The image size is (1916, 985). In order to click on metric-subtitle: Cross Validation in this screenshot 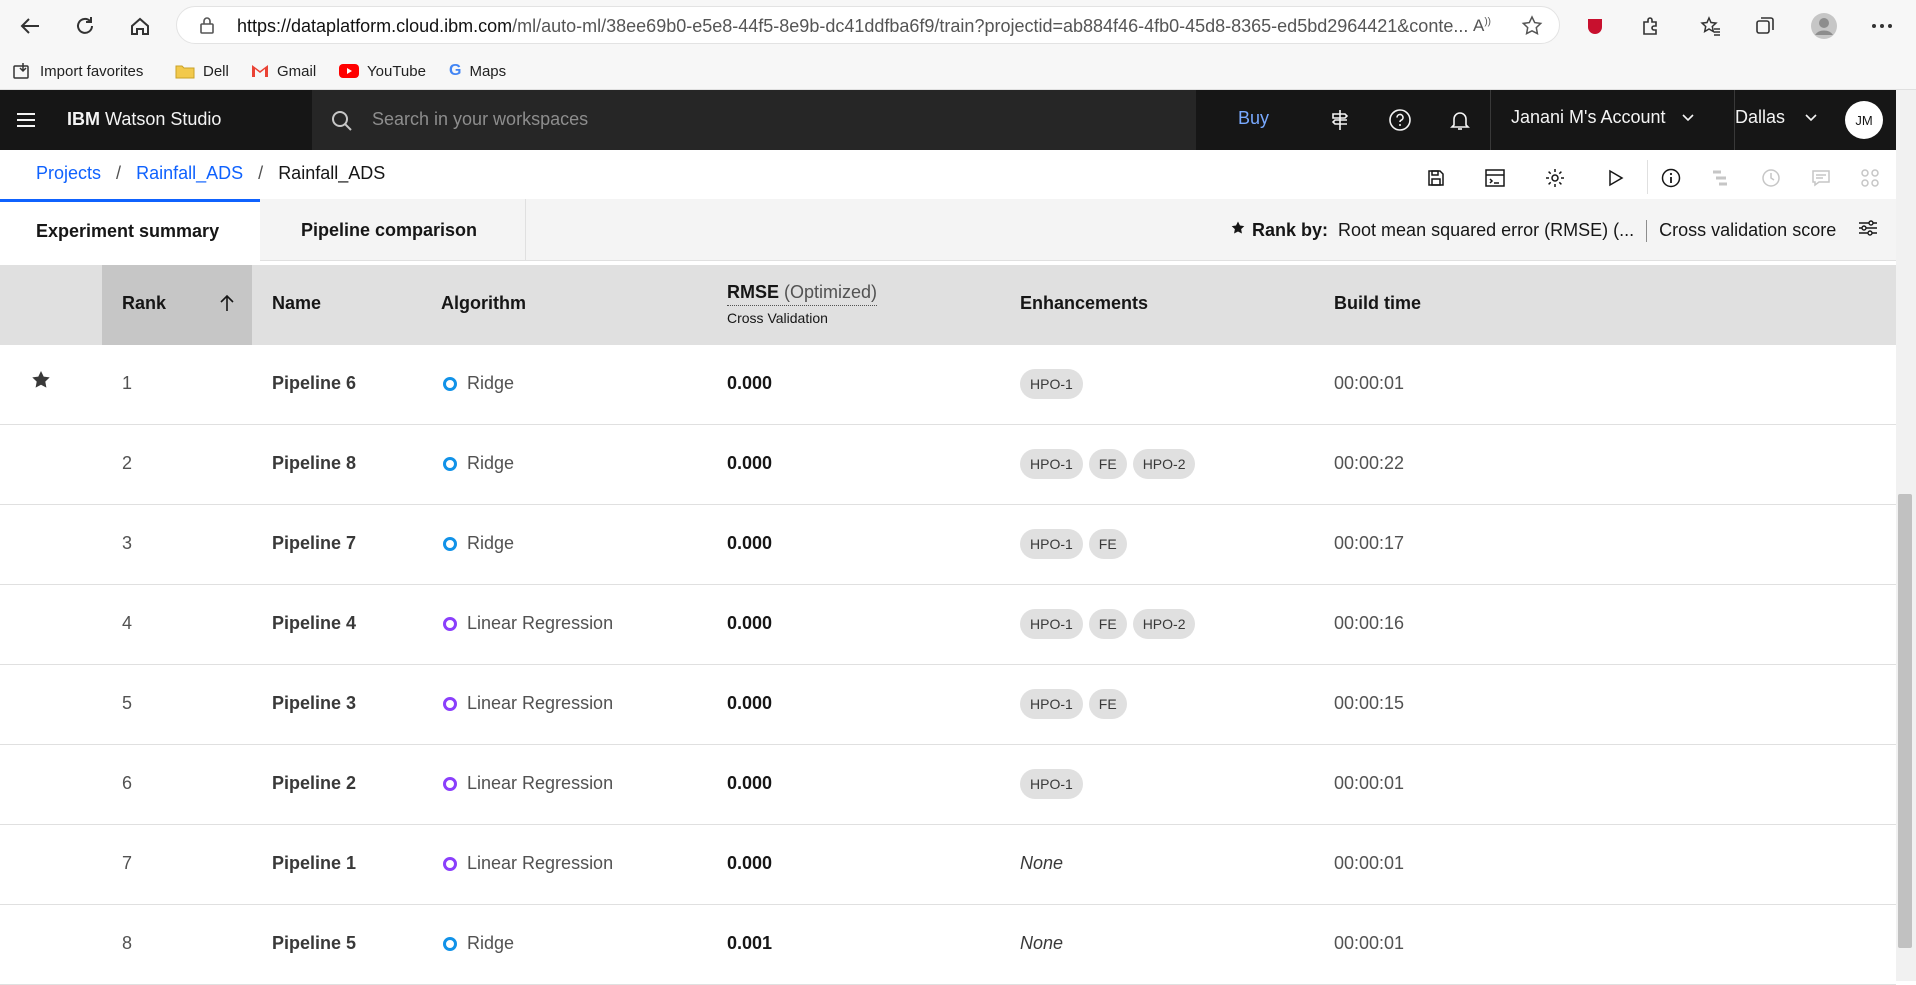, I will do `click(777, 318)`.